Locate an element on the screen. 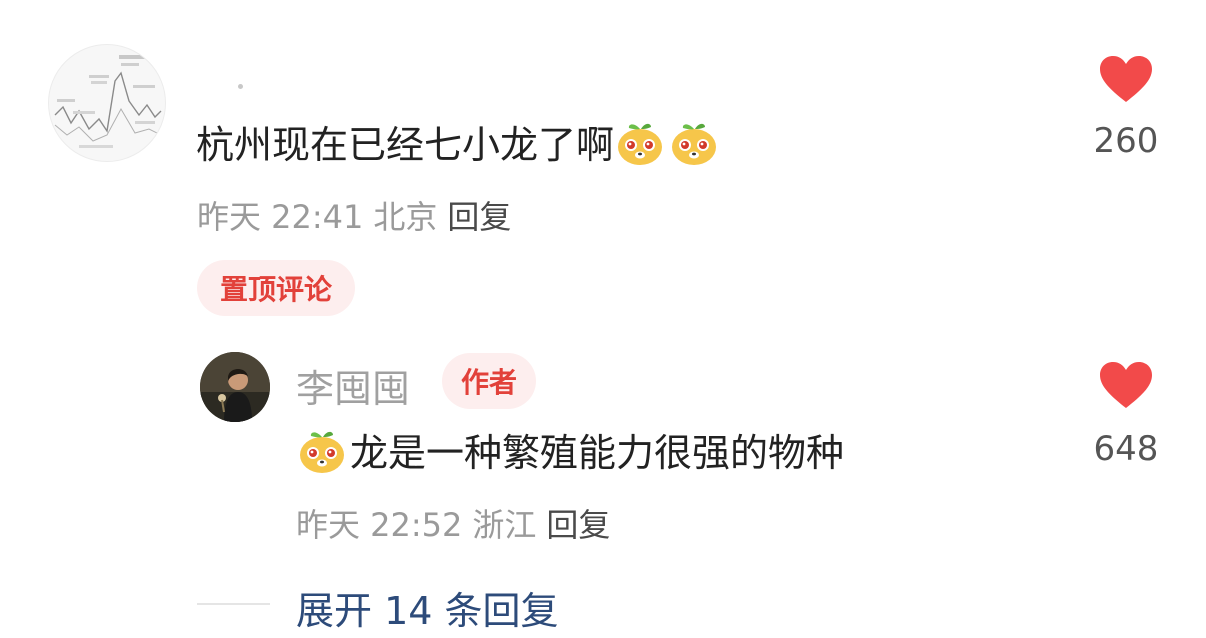 The height and width of the screenshot is (638, 1206). reply-button: 回复 is located at coordinates (479, 217).